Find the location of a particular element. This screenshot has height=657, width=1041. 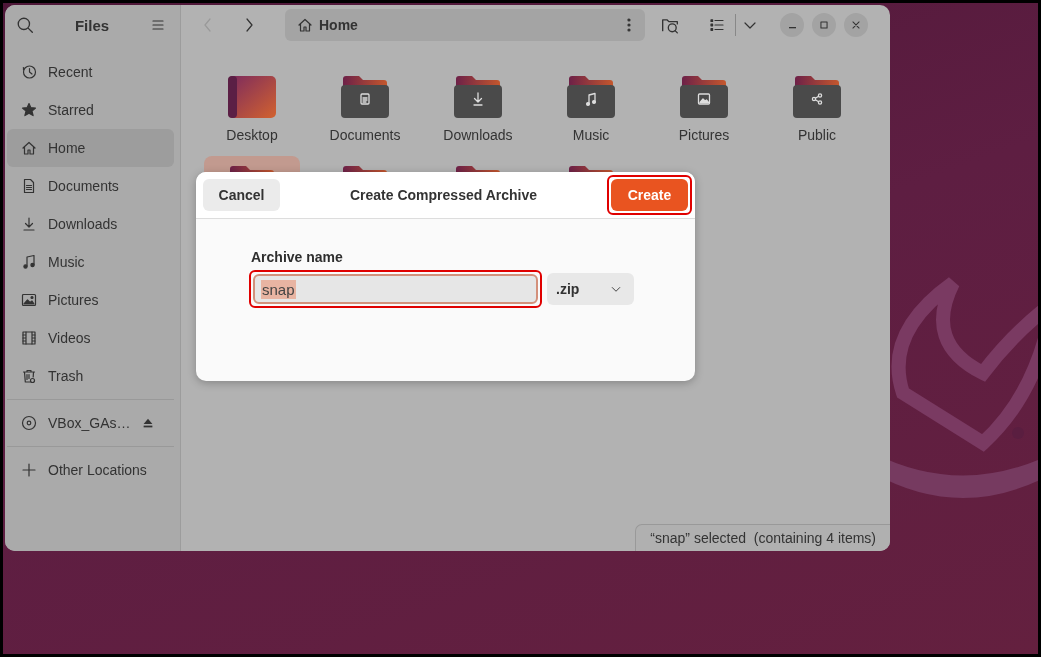

star-icon is located at coordinates (29, 110).